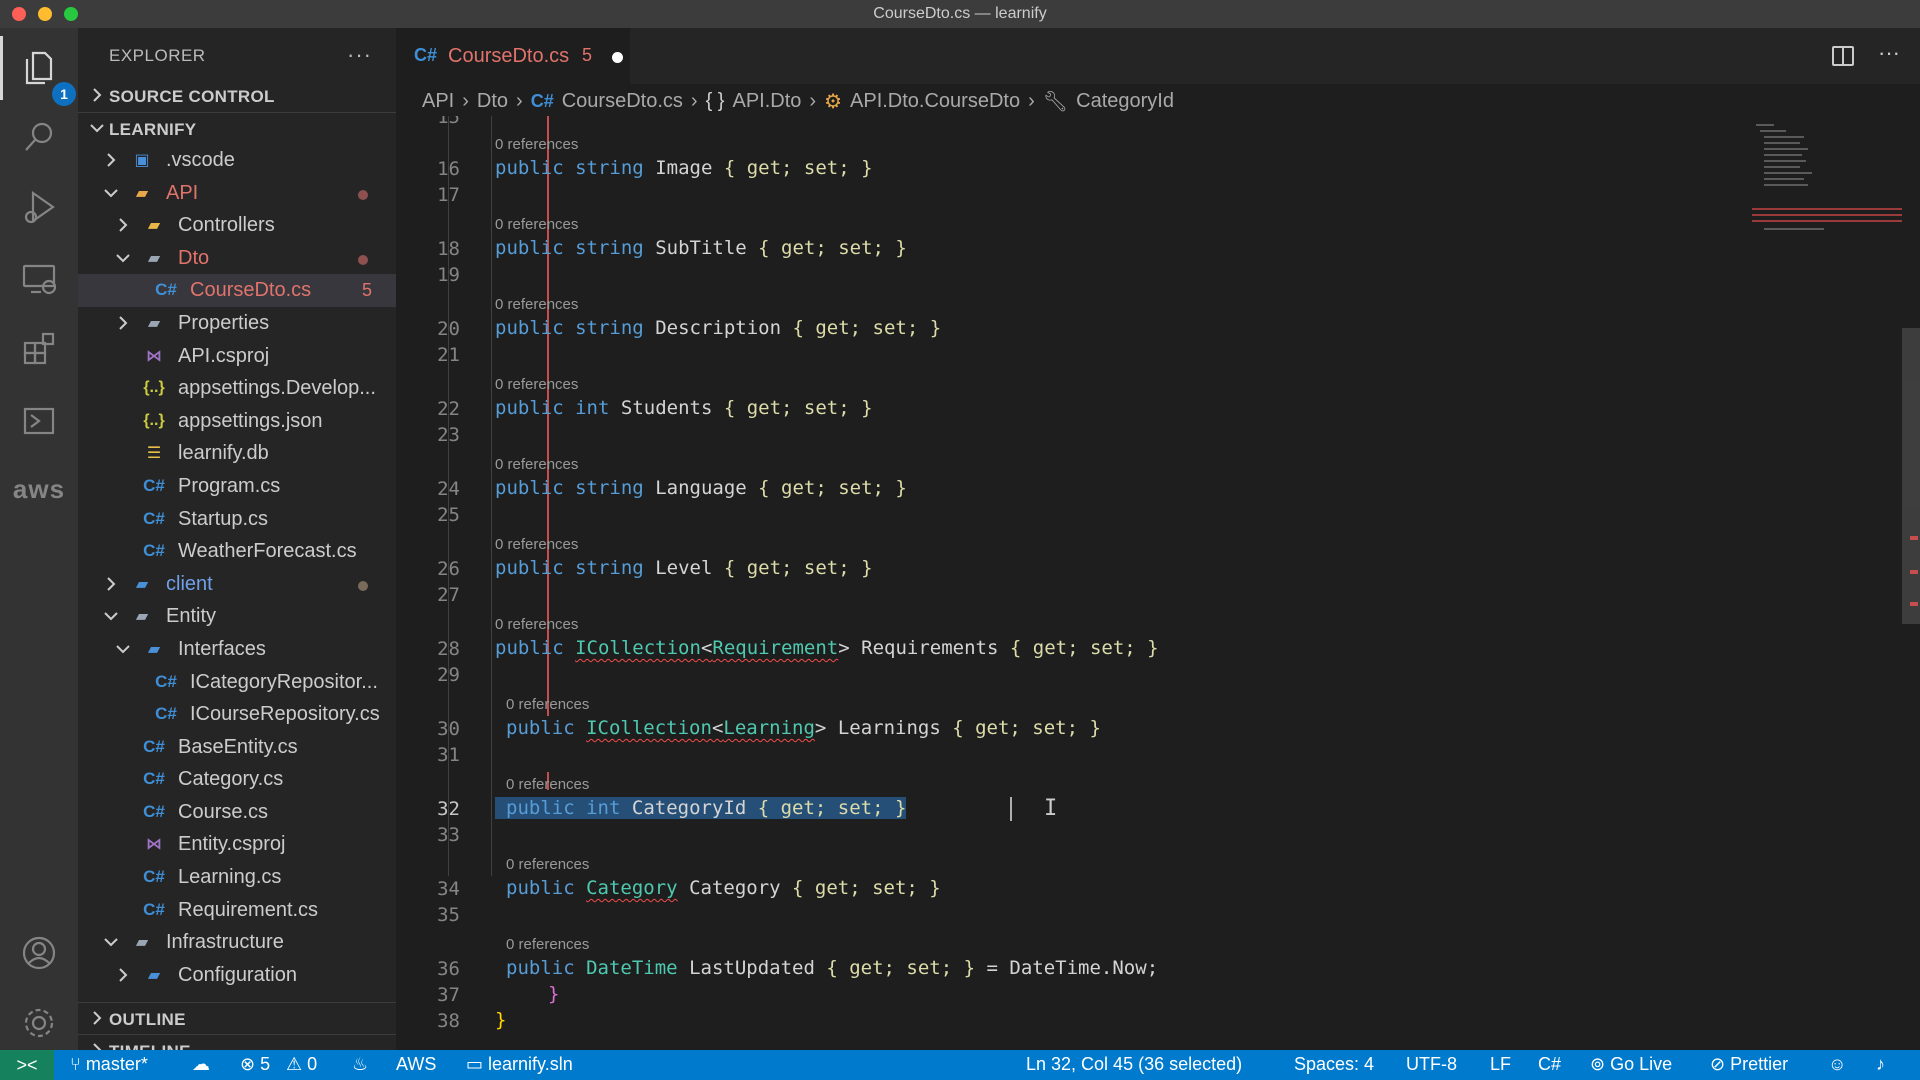  Describe the element at coordinates (201, 1064) in the screenshot. I see `sync-icon: ☁` at that location.